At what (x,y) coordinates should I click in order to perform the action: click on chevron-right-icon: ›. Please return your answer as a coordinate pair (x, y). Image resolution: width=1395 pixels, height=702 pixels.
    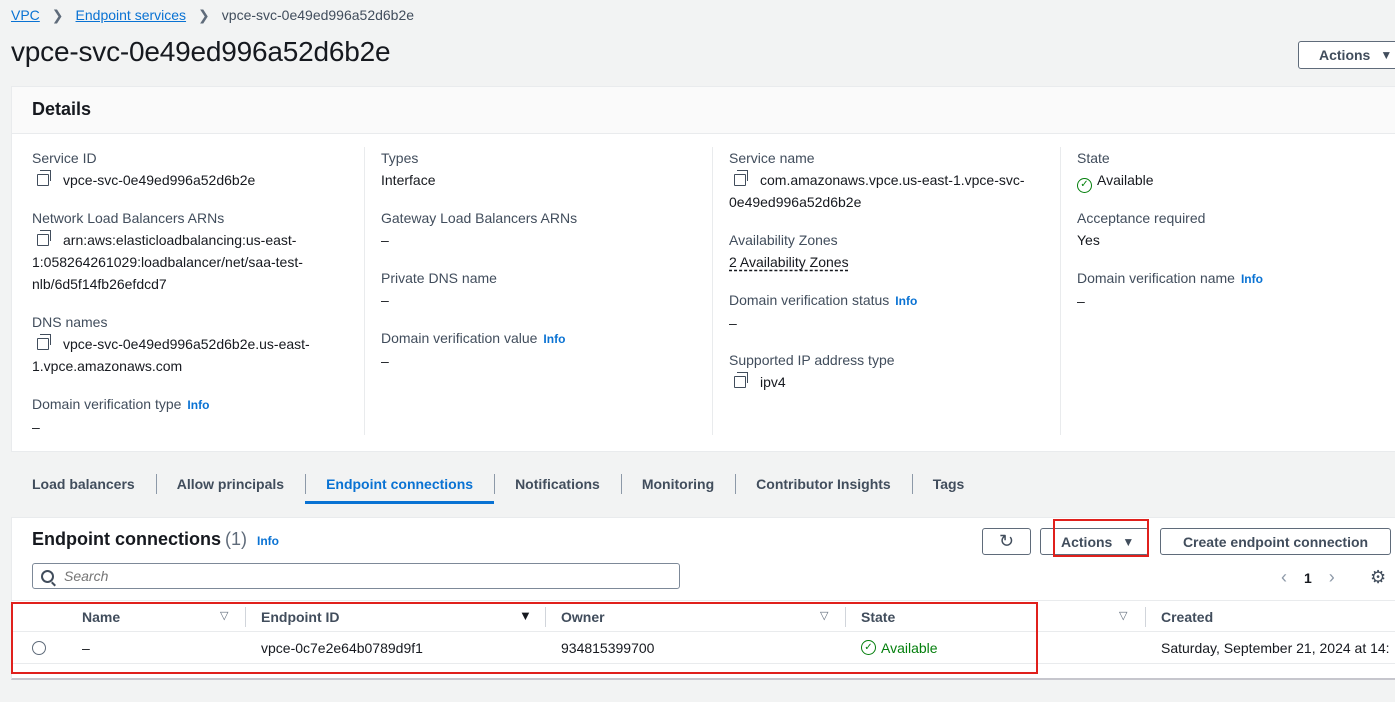
    Looking at the image, I should click on (1332, 577).